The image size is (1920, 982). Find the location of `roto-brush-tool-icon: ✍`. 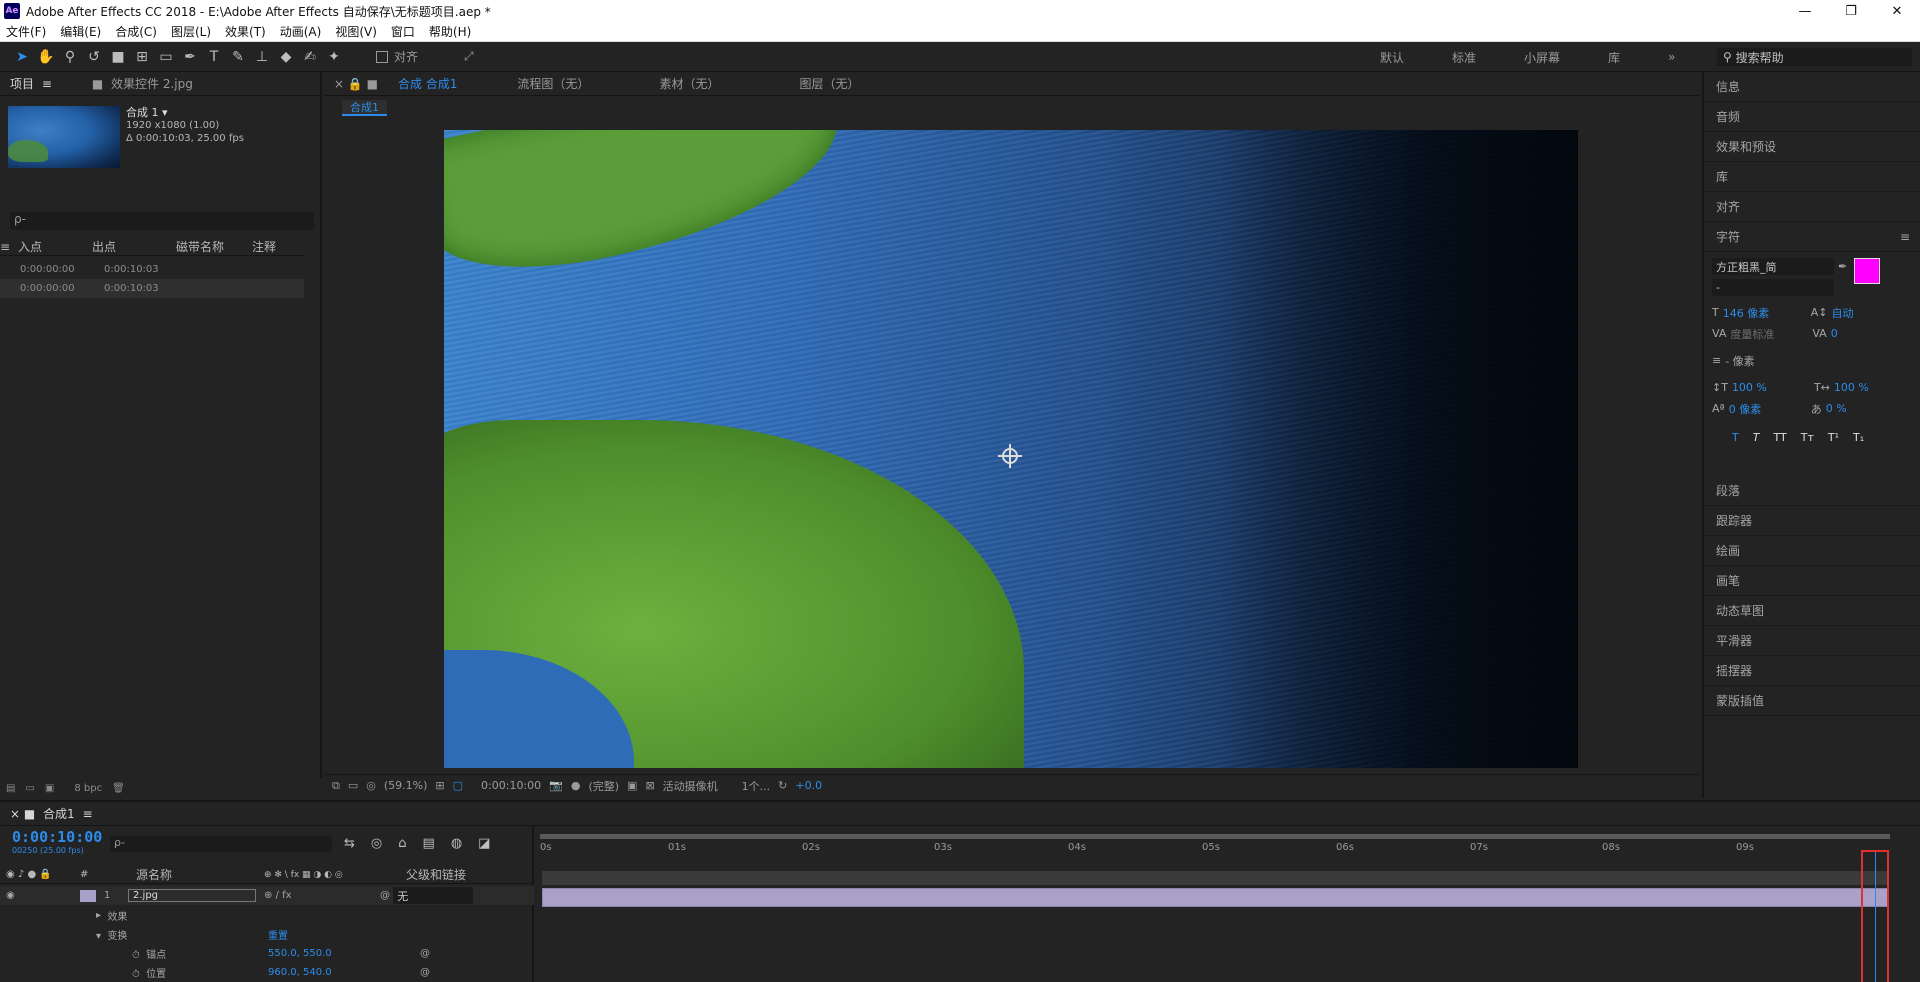

roto-brush-tool-icon: ✍ is located at coordinates (310, 57).